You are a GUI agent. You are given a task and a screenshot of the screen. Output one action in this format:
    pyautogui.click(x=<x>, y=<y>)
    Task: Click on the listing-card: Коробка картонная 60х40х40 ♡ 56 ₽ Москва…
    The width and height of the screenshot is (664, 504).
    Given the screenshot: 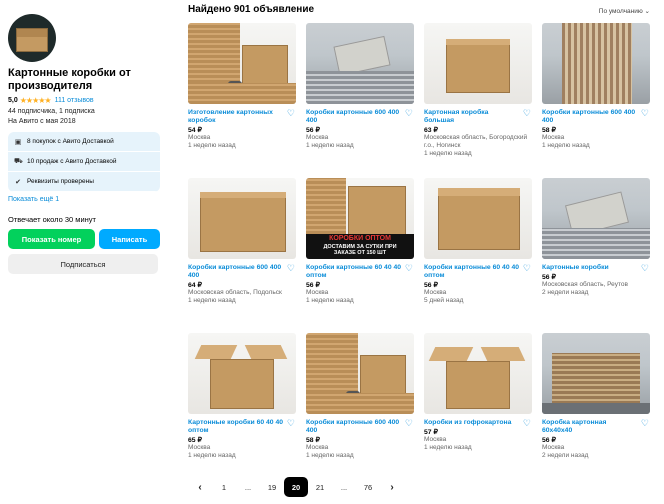 What is the action you would take?
    pyautogui.click(x=596, y=410)
    